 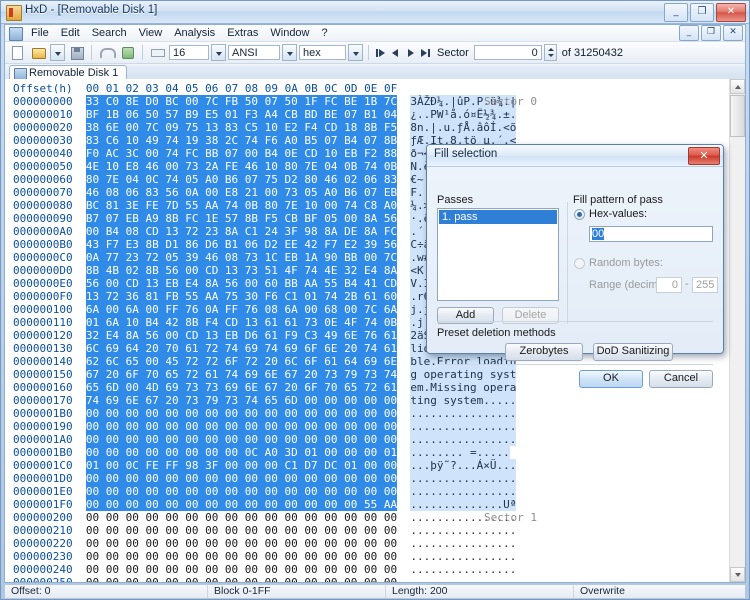 What do you see at coordinates (676, 12) in the screenshot?
I see `minimize-button: _` at bounding box center [676, 12].